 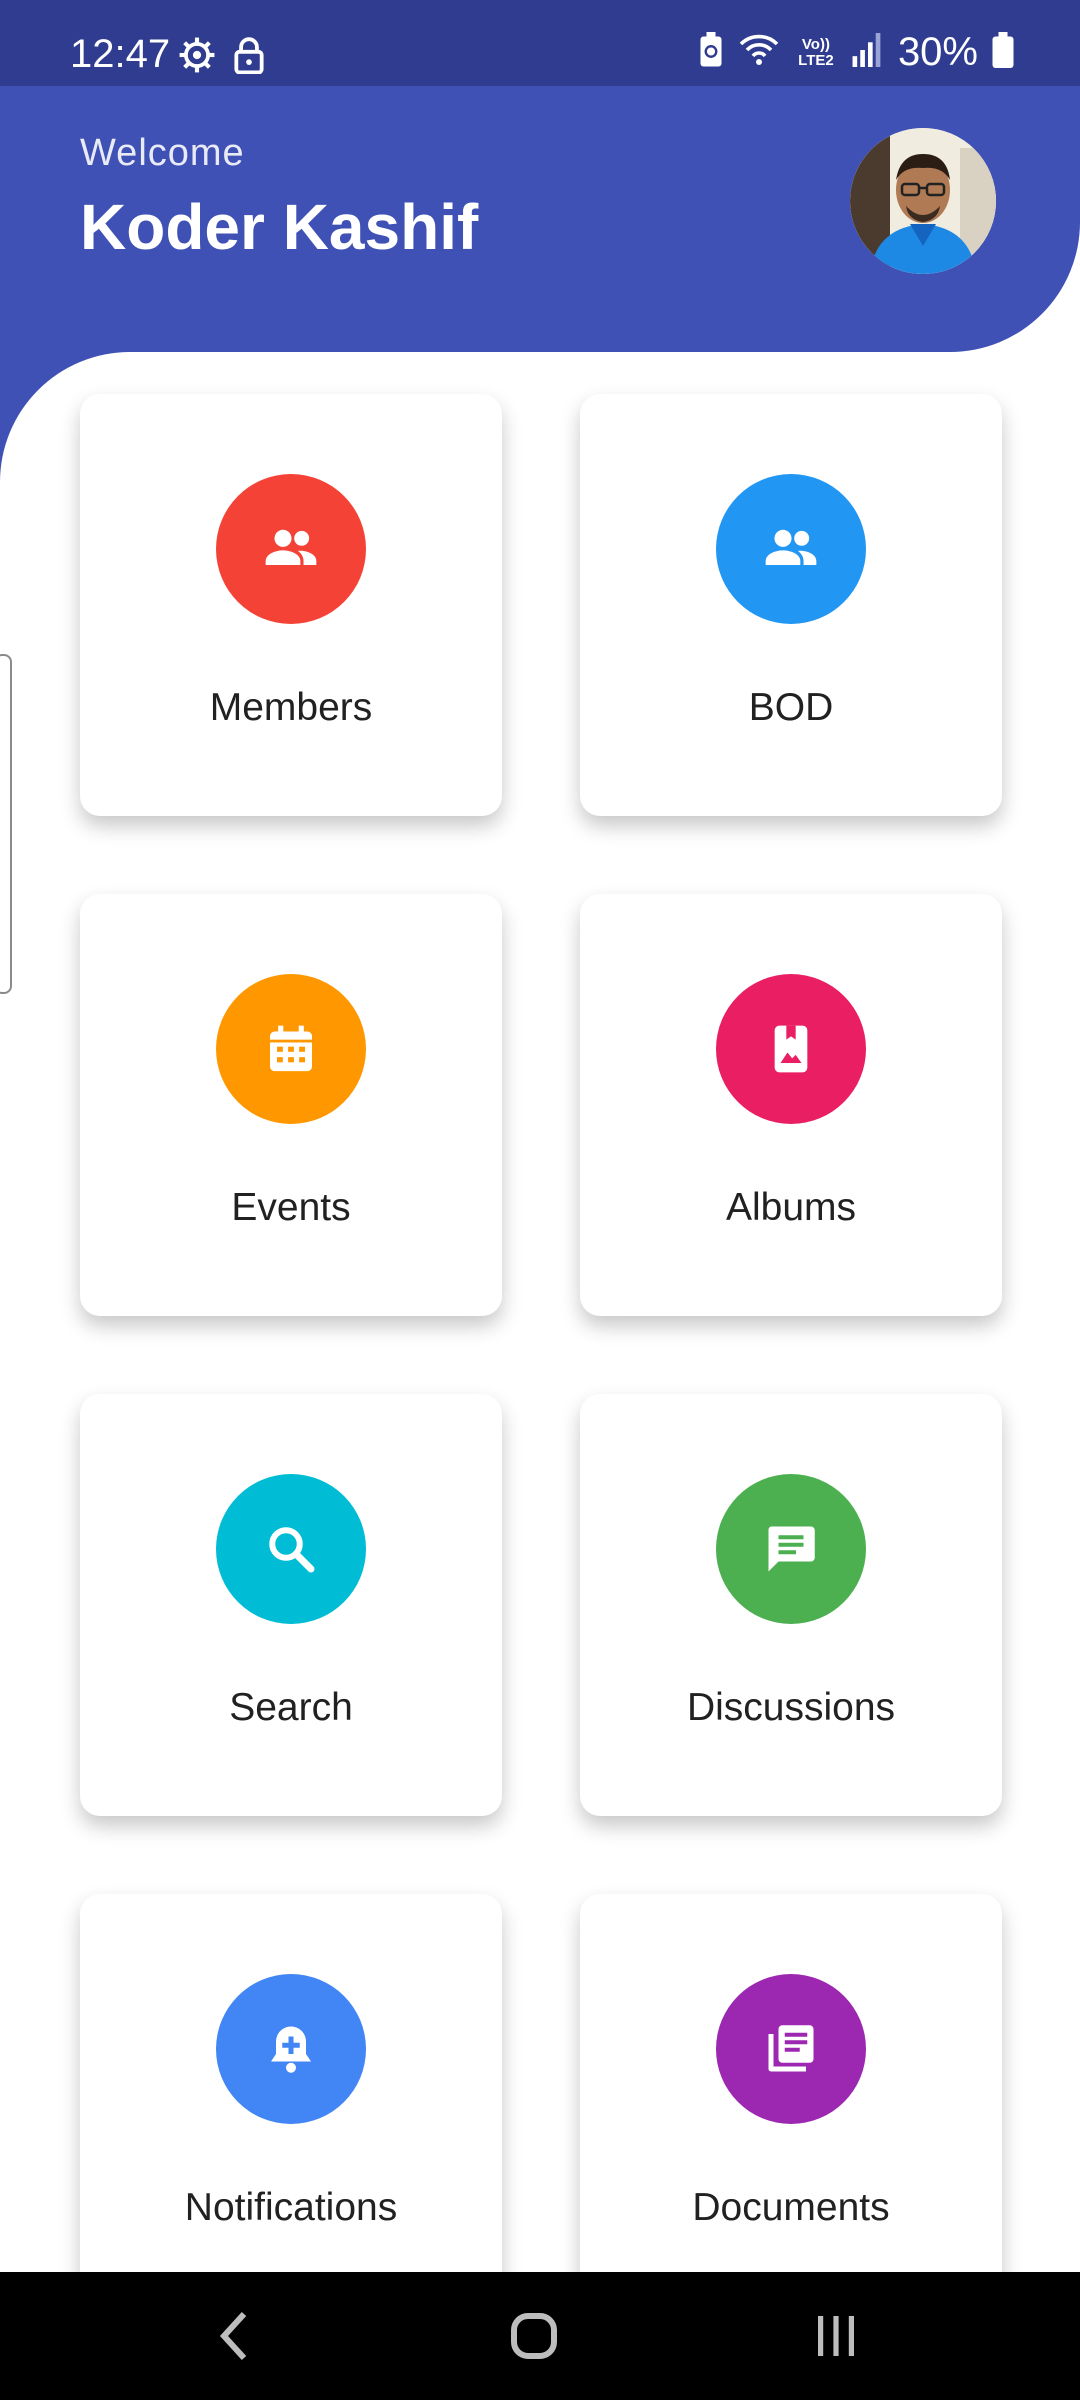 I want to click on chat-icon, so click(x=791, y=1549).